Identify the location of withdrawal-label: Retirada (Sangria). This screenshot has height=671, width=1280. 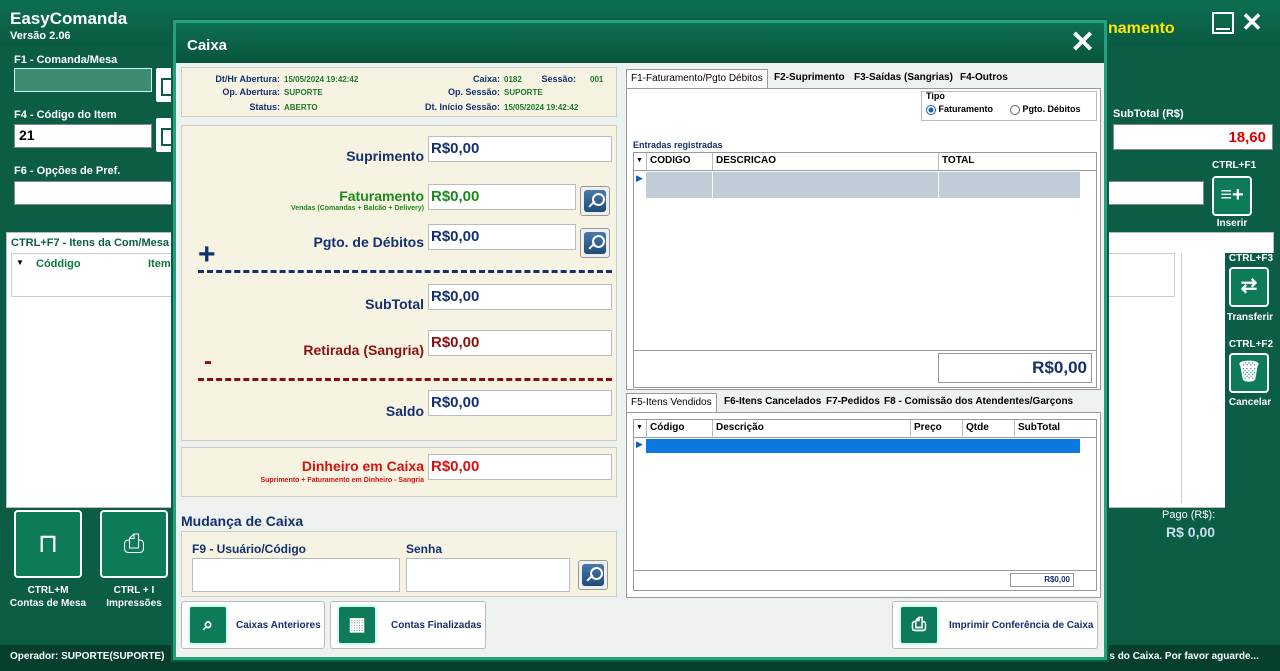
(363, 350).